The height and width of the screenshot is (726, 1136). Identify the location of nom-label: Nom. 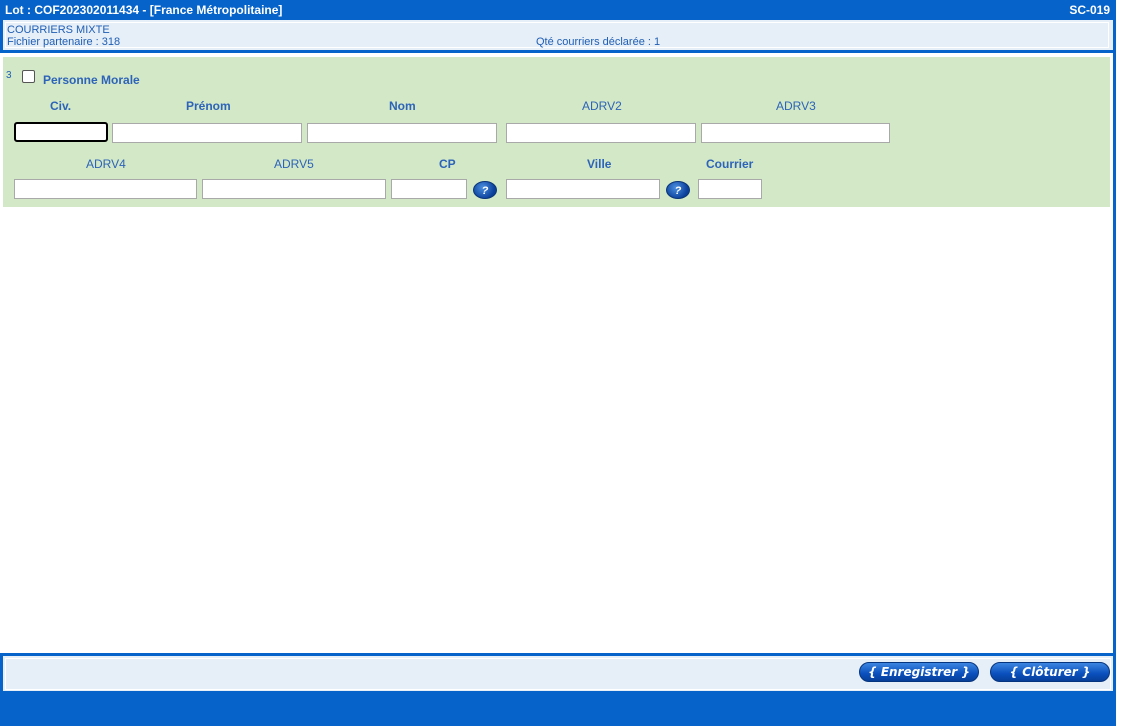
(402, 106).